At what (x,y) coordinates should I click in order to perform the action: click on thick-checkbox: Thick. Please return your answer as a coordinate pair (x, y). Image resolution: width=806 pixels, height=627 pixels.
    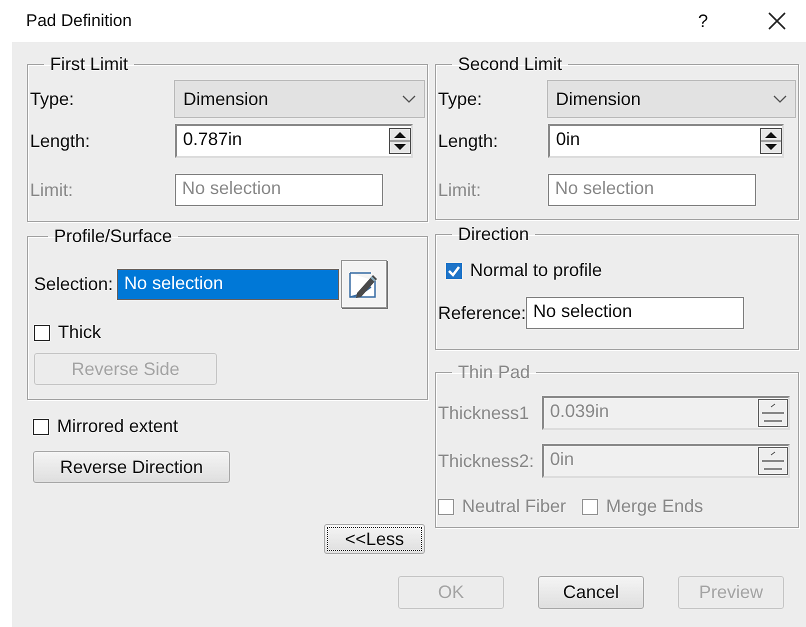
    Looking at the image, I should click on (229, 332).